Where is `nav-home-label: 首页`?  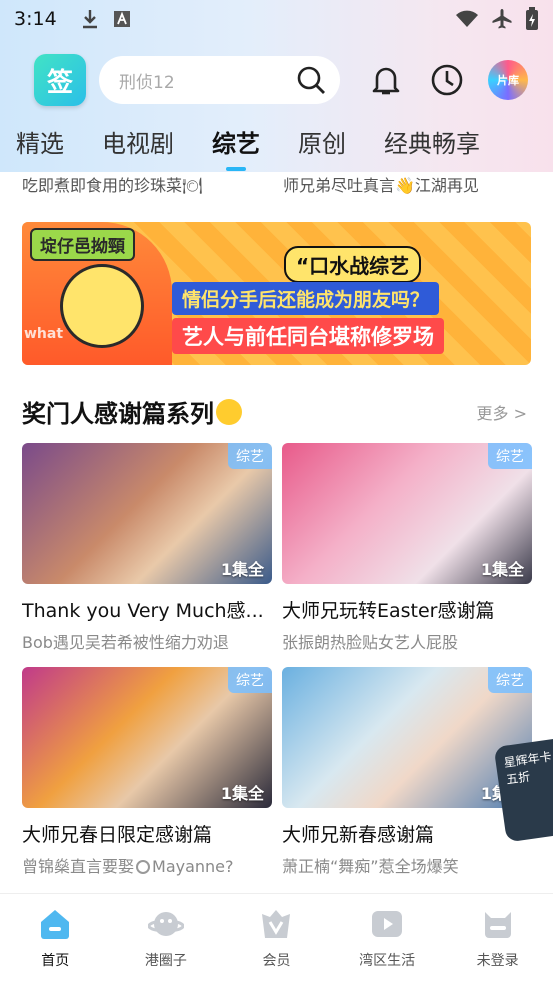 nav-home-label: 首页 is located at coordinates (55, 961).